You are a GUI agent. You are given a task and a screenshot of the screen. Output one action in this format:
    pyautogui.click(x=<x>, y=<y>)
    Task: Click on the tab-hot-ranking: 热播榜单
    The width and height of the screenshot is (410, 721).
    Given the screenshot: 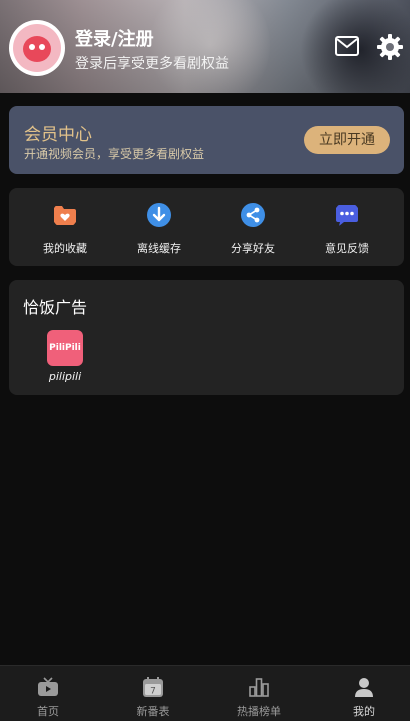 What is the action you would take?
    pyautogui.click(x=259, y=697)
    